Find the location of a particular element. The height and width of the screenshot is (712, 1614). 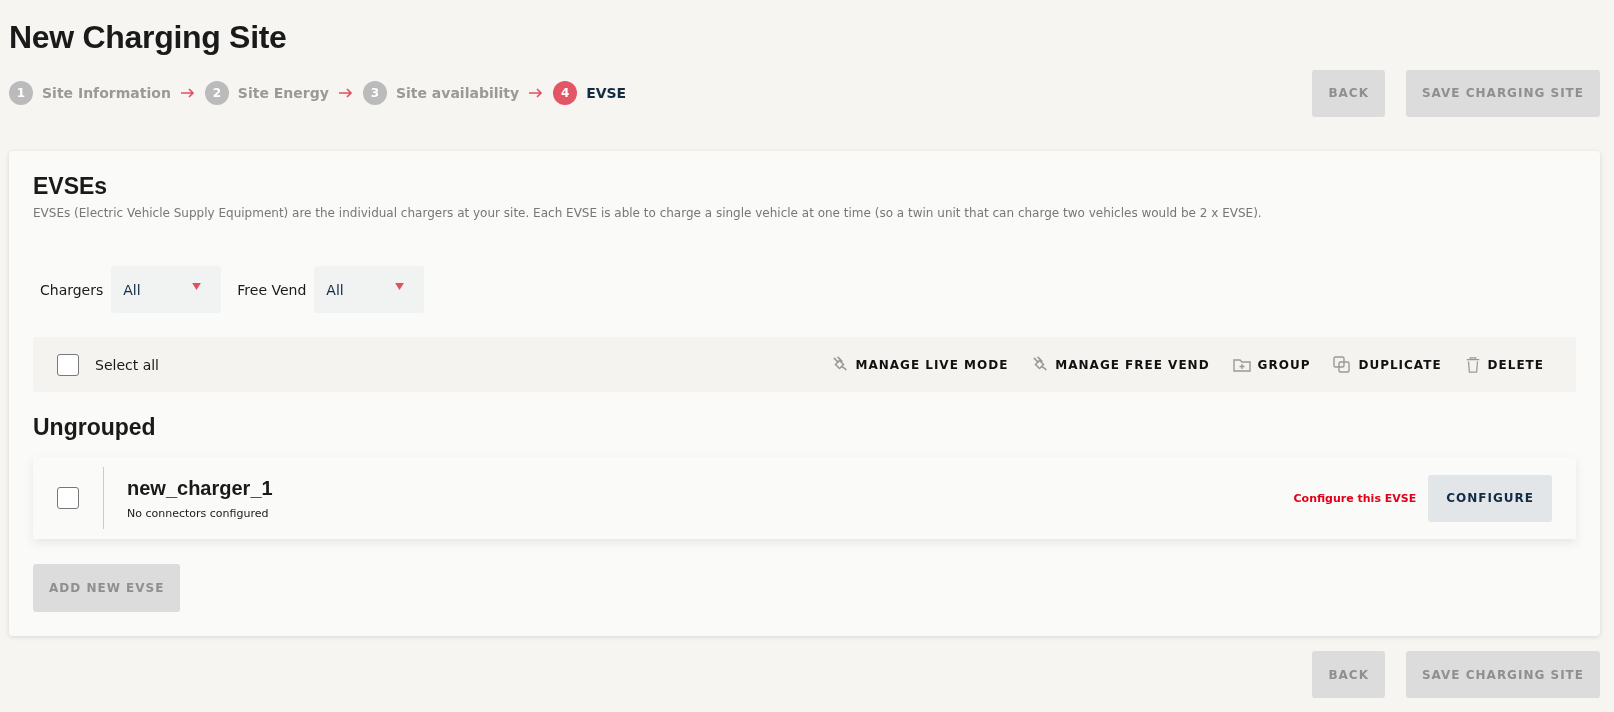

evse-name: new_charger_1 is located at coordinates (200, 488).